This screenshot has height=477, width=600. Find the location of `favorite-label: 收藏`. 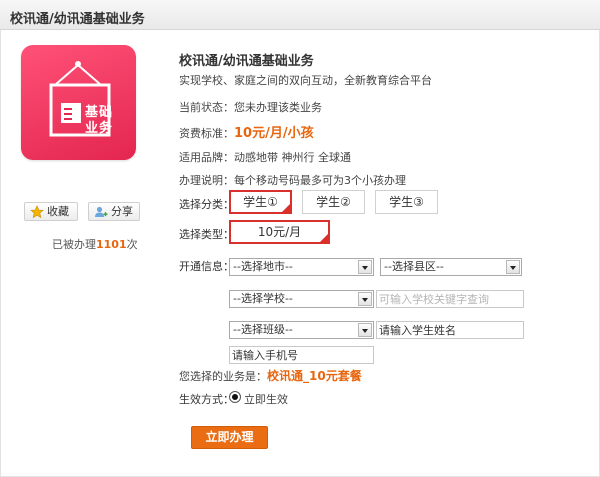

favorite-label: 收藏 is located at coordinates (58, 211).